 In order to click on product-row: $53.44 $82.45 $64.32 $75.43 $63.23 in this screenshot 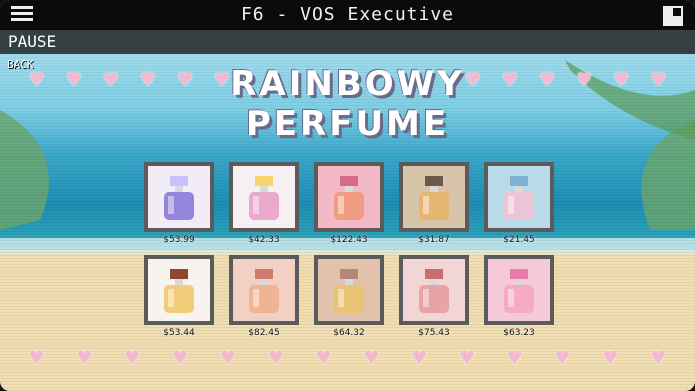, I will do `click(349, 296)`.